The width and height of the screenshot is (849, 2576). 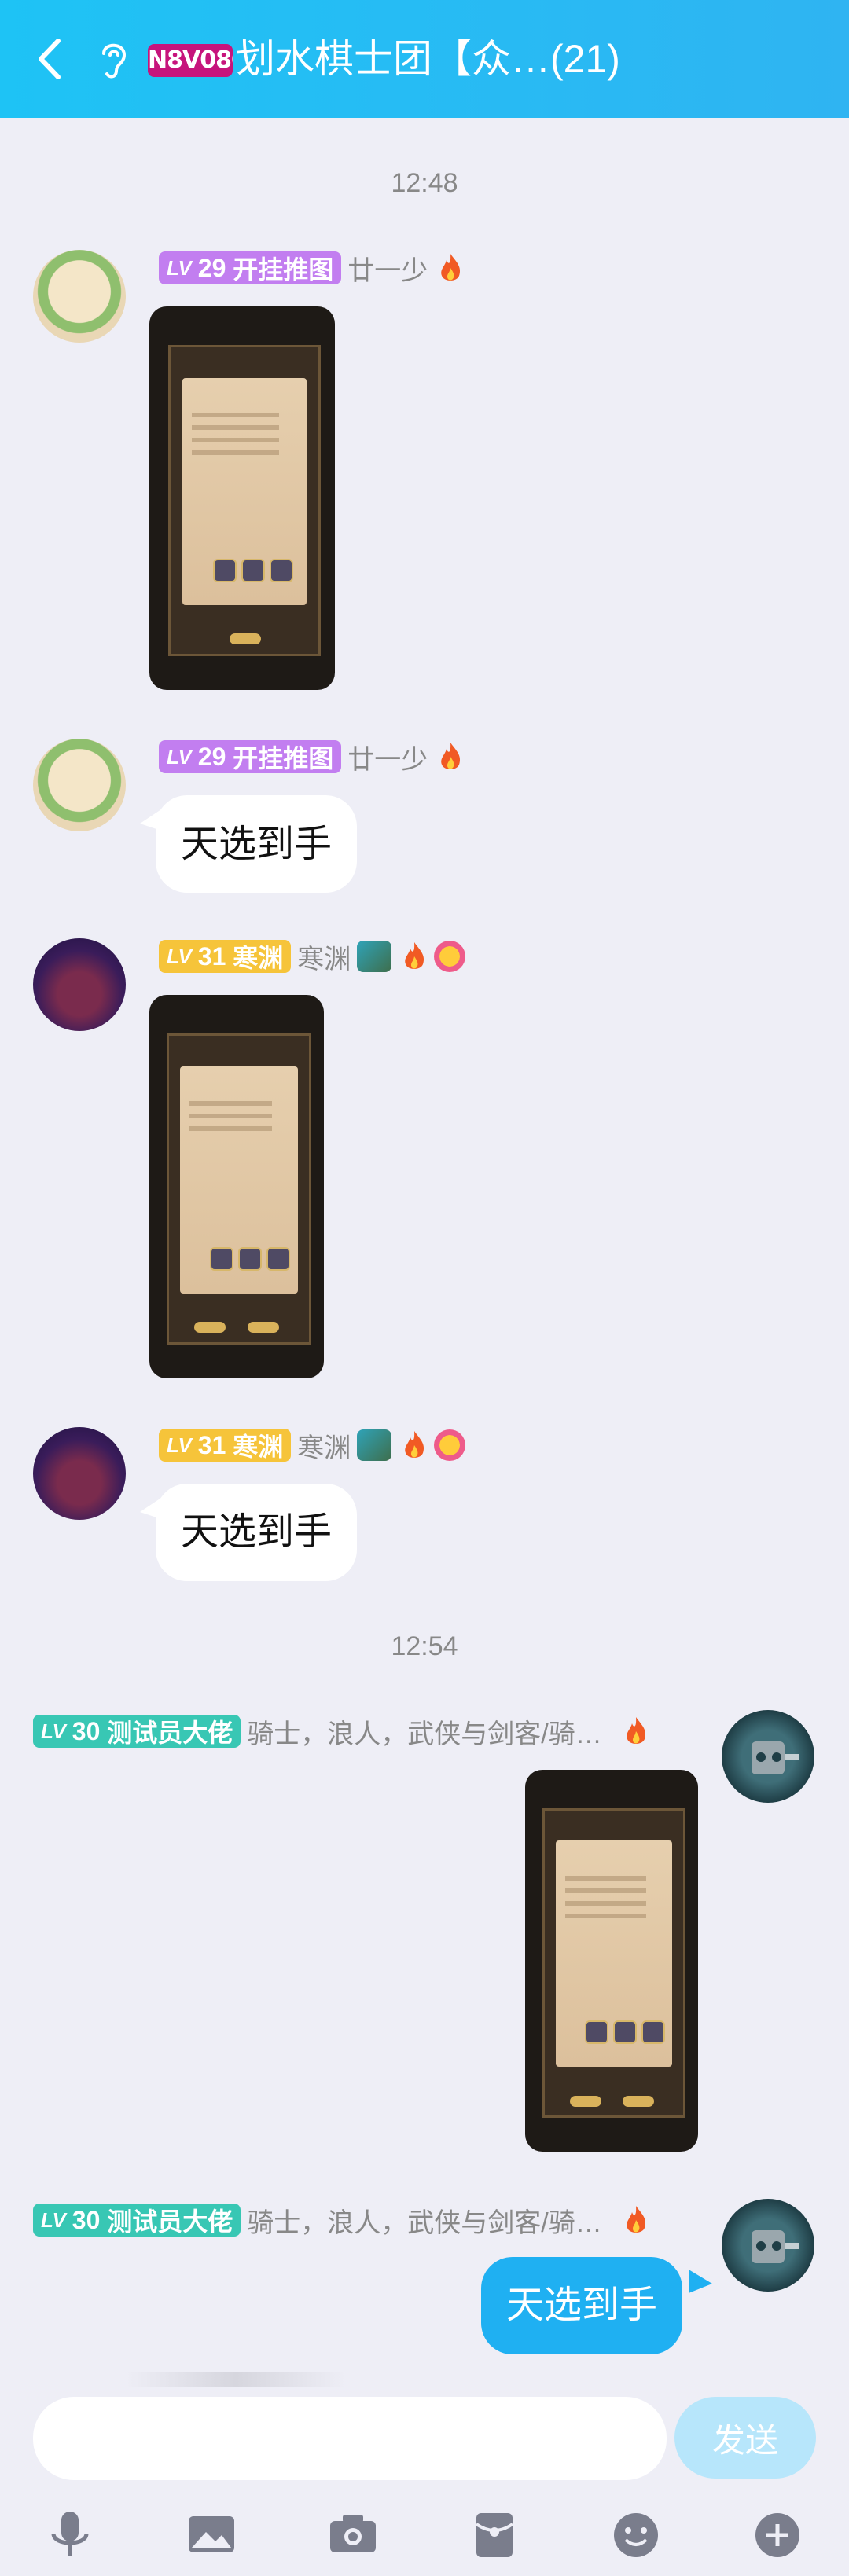 I want to click on message-input, so click(x=350, y=2438).